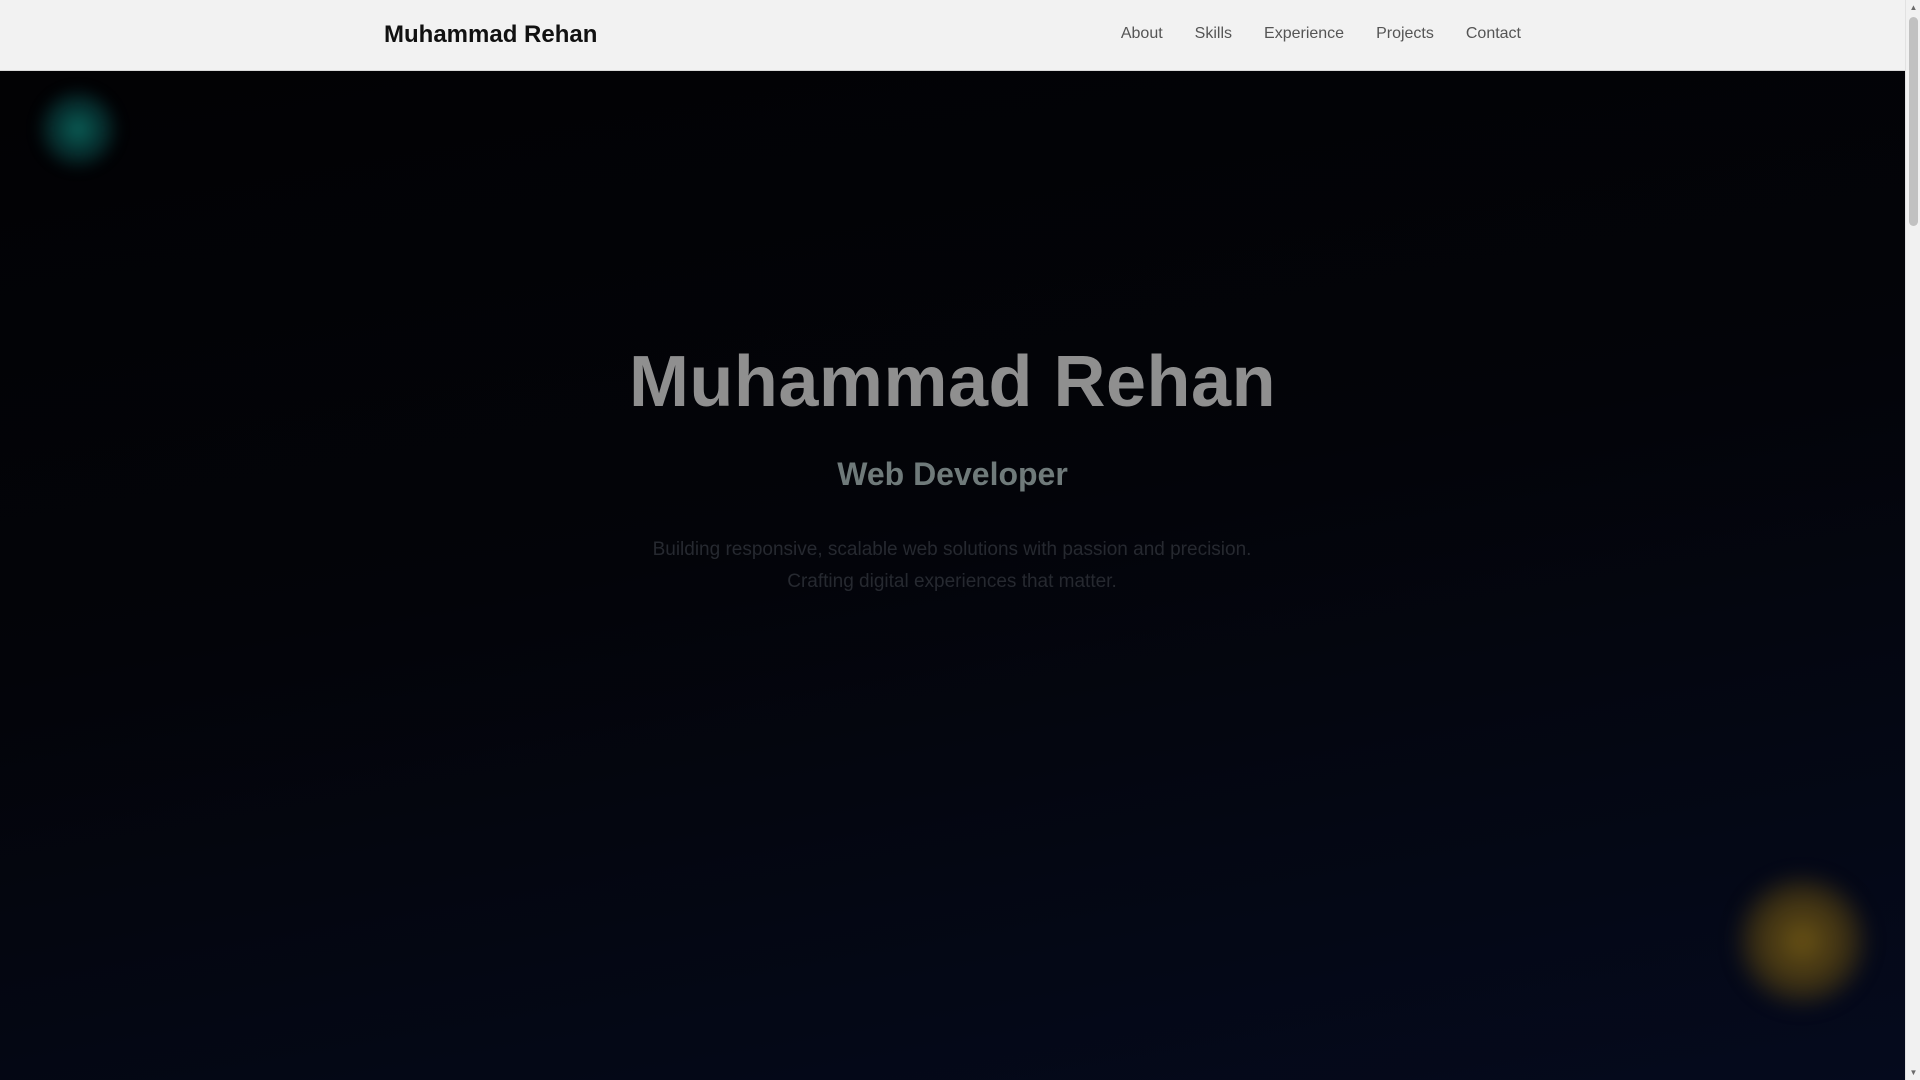 The width and height of the screenshot is (1920, 1080). I want to click on hero-title: Muhammad Rehan, so click(952, 382).